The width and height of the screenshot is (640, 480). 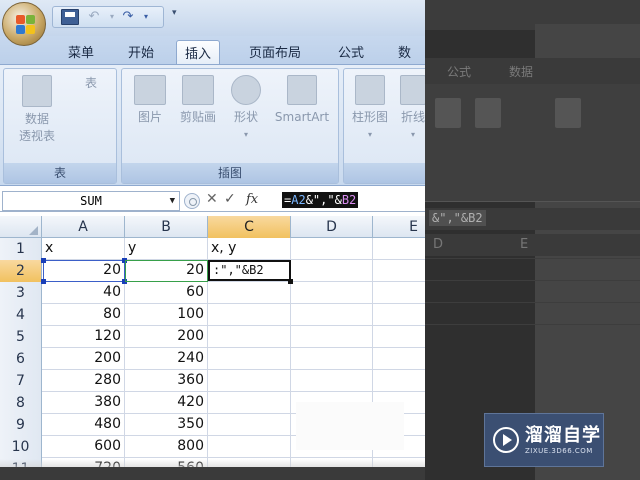 What do you see at coordinates (399, 380) in the screenshot?
I see `cell-e7` at bounding box center [399, 380].